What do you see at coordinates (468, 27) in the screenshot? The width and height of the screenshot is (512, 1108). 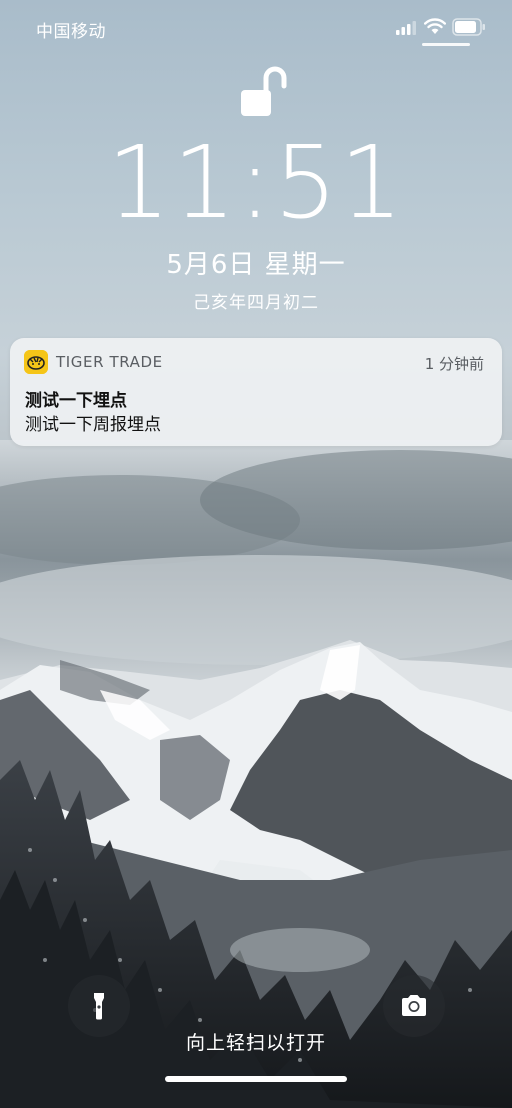 I see `battery-icon` at bounding box center [468, 27].